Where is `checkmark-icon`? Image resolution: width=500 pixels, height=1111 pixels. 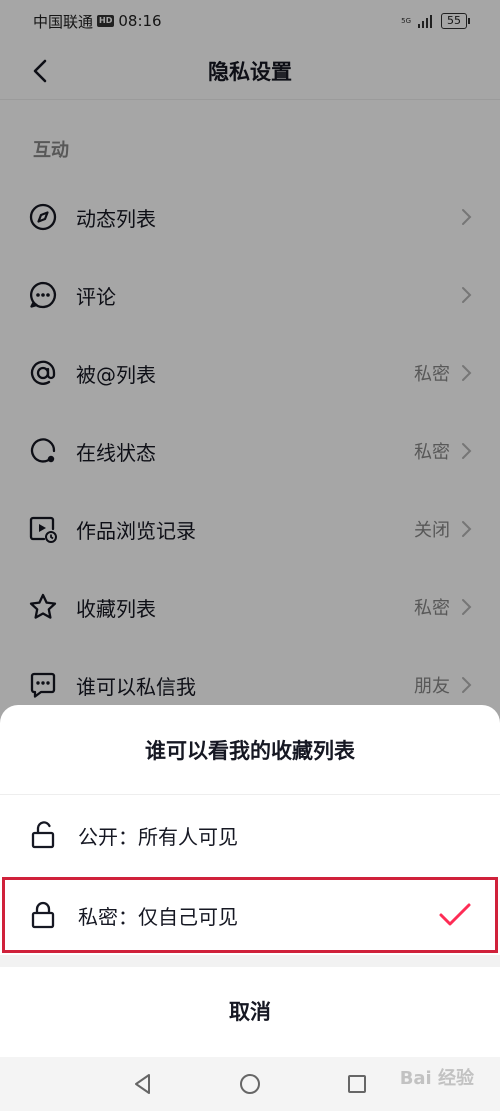
checkmark-icon is located at coordinates (455, 914).